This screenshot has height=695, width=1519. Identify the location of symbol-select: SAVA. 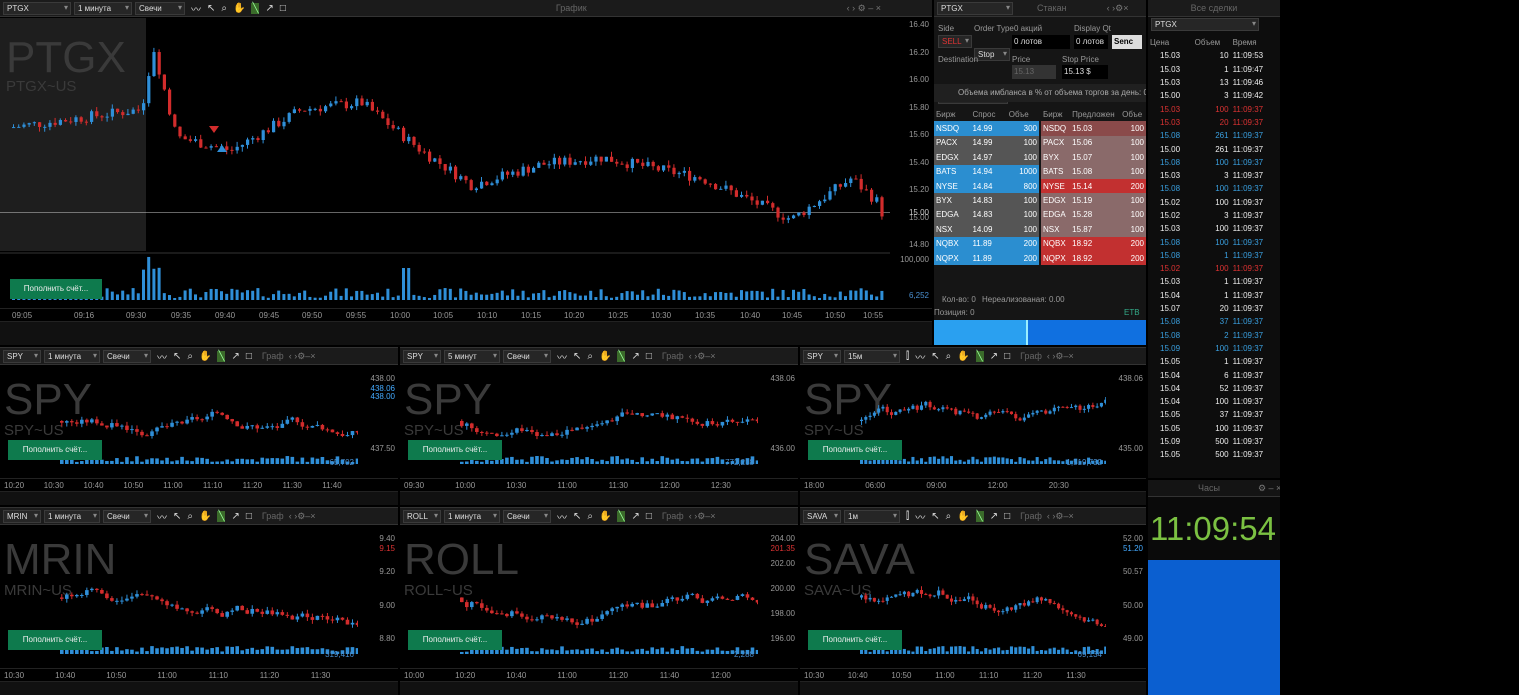
(822, 516).